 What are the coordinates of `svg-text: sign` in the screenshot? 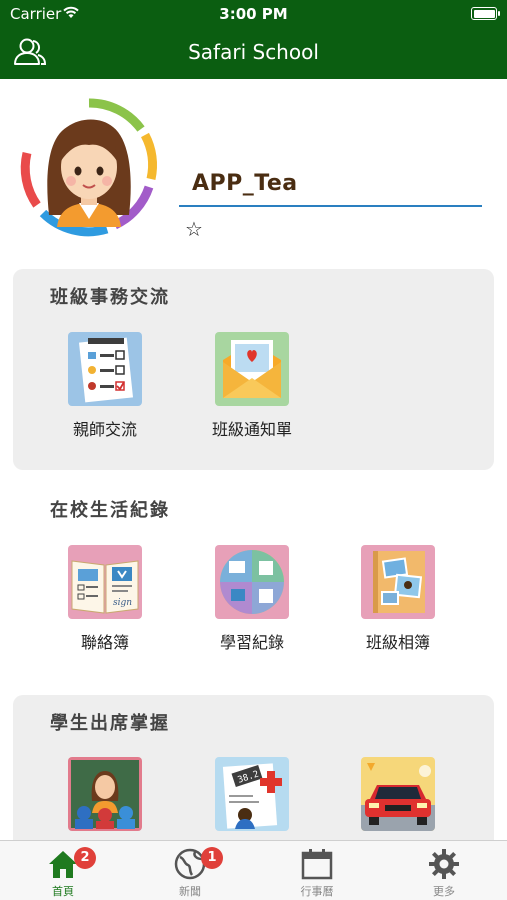 It's located at (122, 603).